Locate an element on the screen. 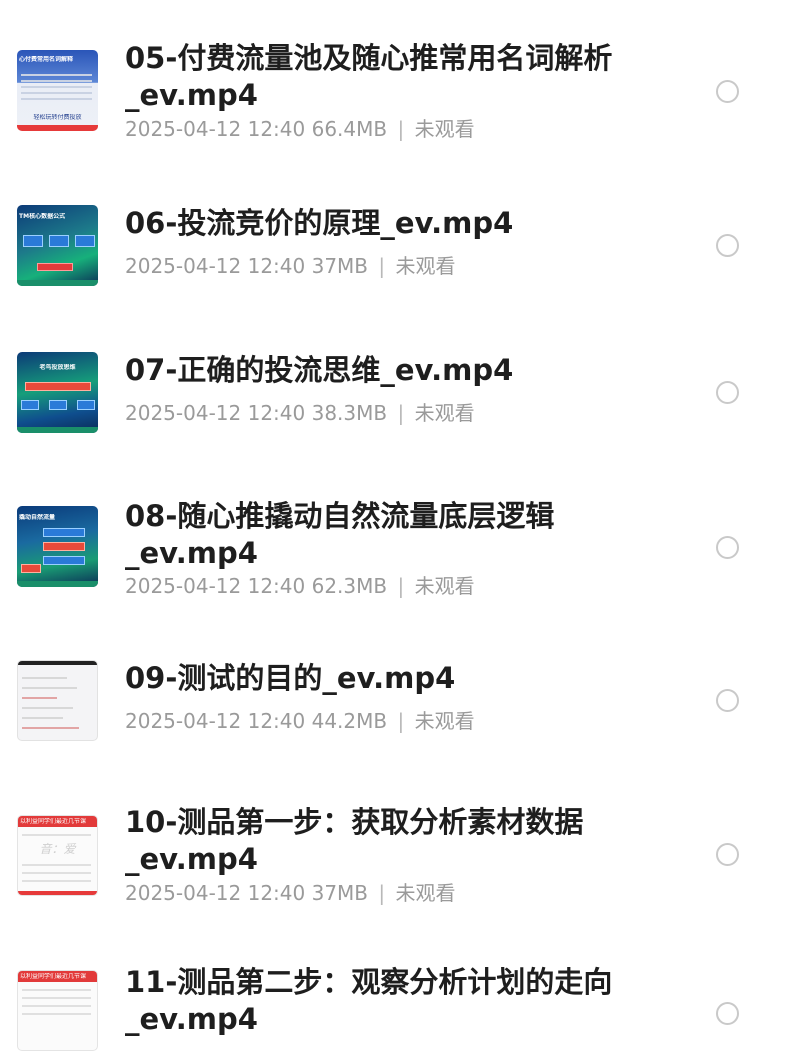 The image size is (790, 1051). file-meta: 2025-04-12 12:40 66.4MB | 未观看 is located at coordinates (300, 129).